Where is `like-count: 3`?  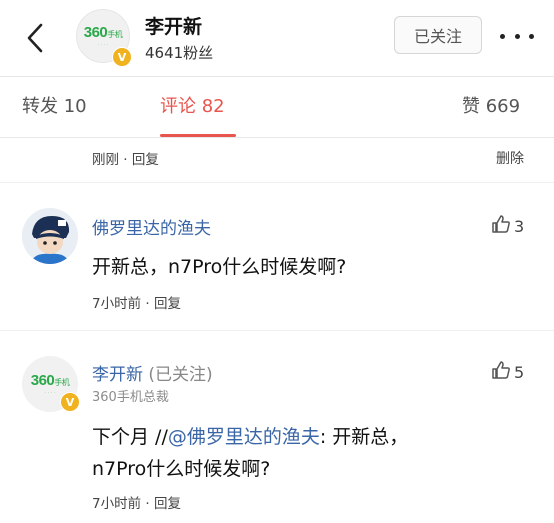 like-count: 3 is located at coordinates (519, 226).